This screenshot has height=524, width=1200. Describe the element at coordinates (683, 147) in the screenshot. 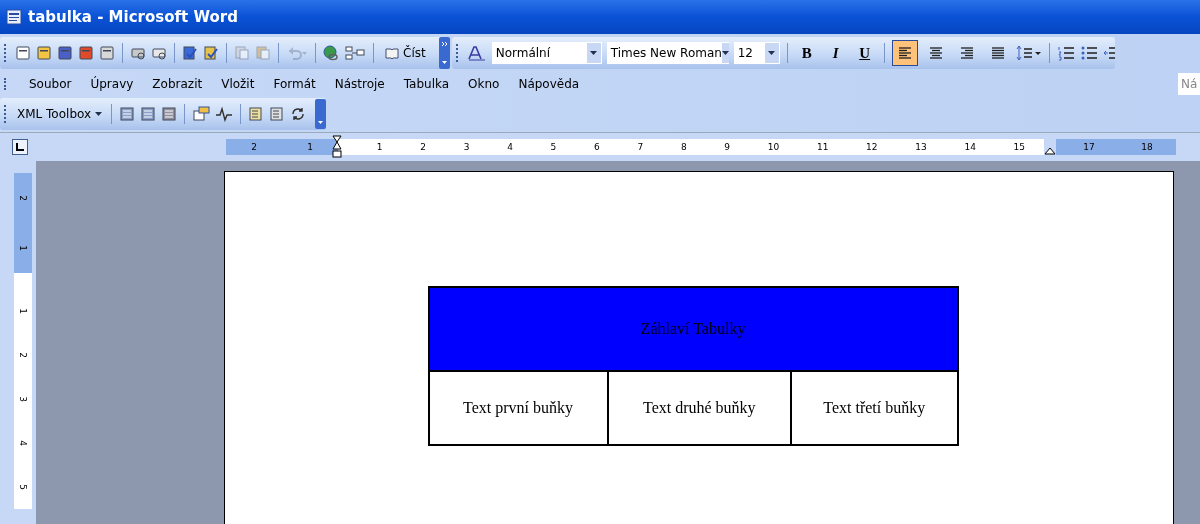

I see `ruler-number: 8` at that location.